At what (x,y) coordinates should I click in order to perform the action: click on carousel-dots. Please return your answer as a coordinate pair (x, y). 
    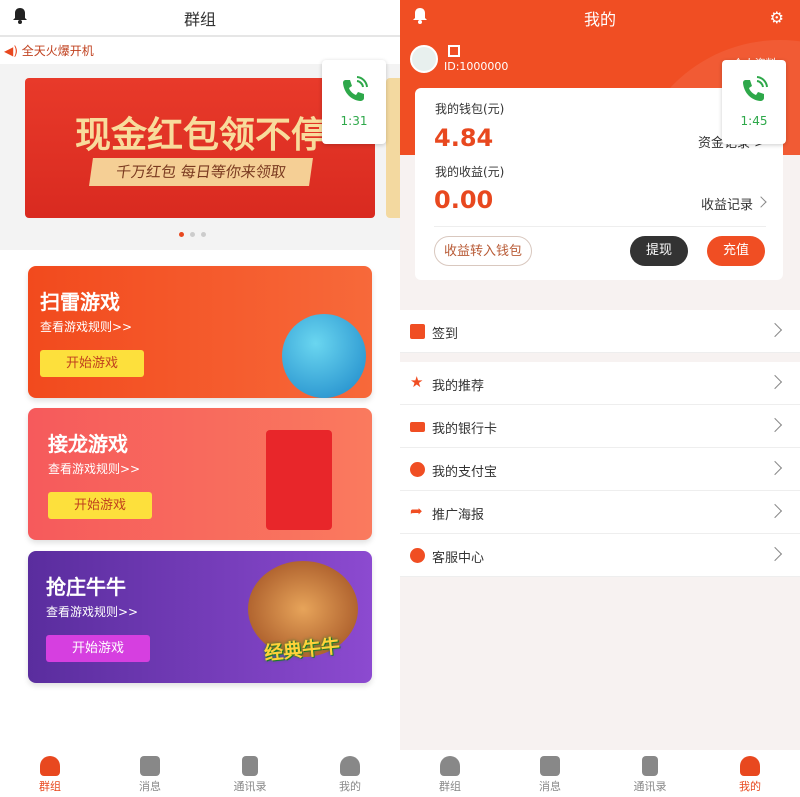
    Looking at the image, I should click on (192, 234).